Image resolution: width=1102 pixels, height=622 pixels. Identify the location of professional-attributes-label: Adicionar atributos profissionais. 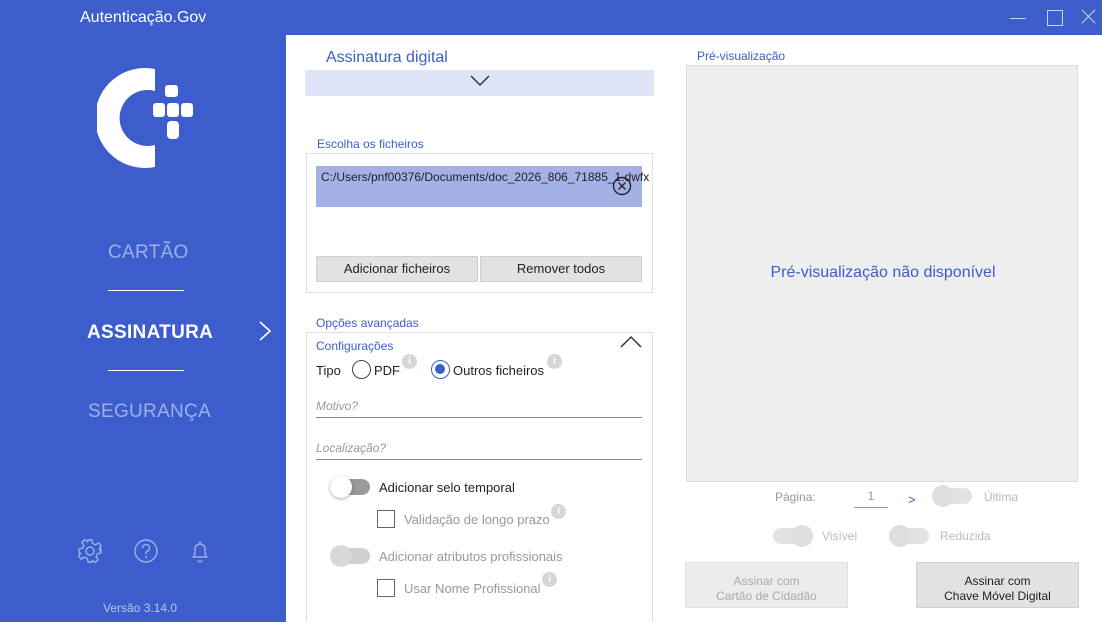
(471, 556).